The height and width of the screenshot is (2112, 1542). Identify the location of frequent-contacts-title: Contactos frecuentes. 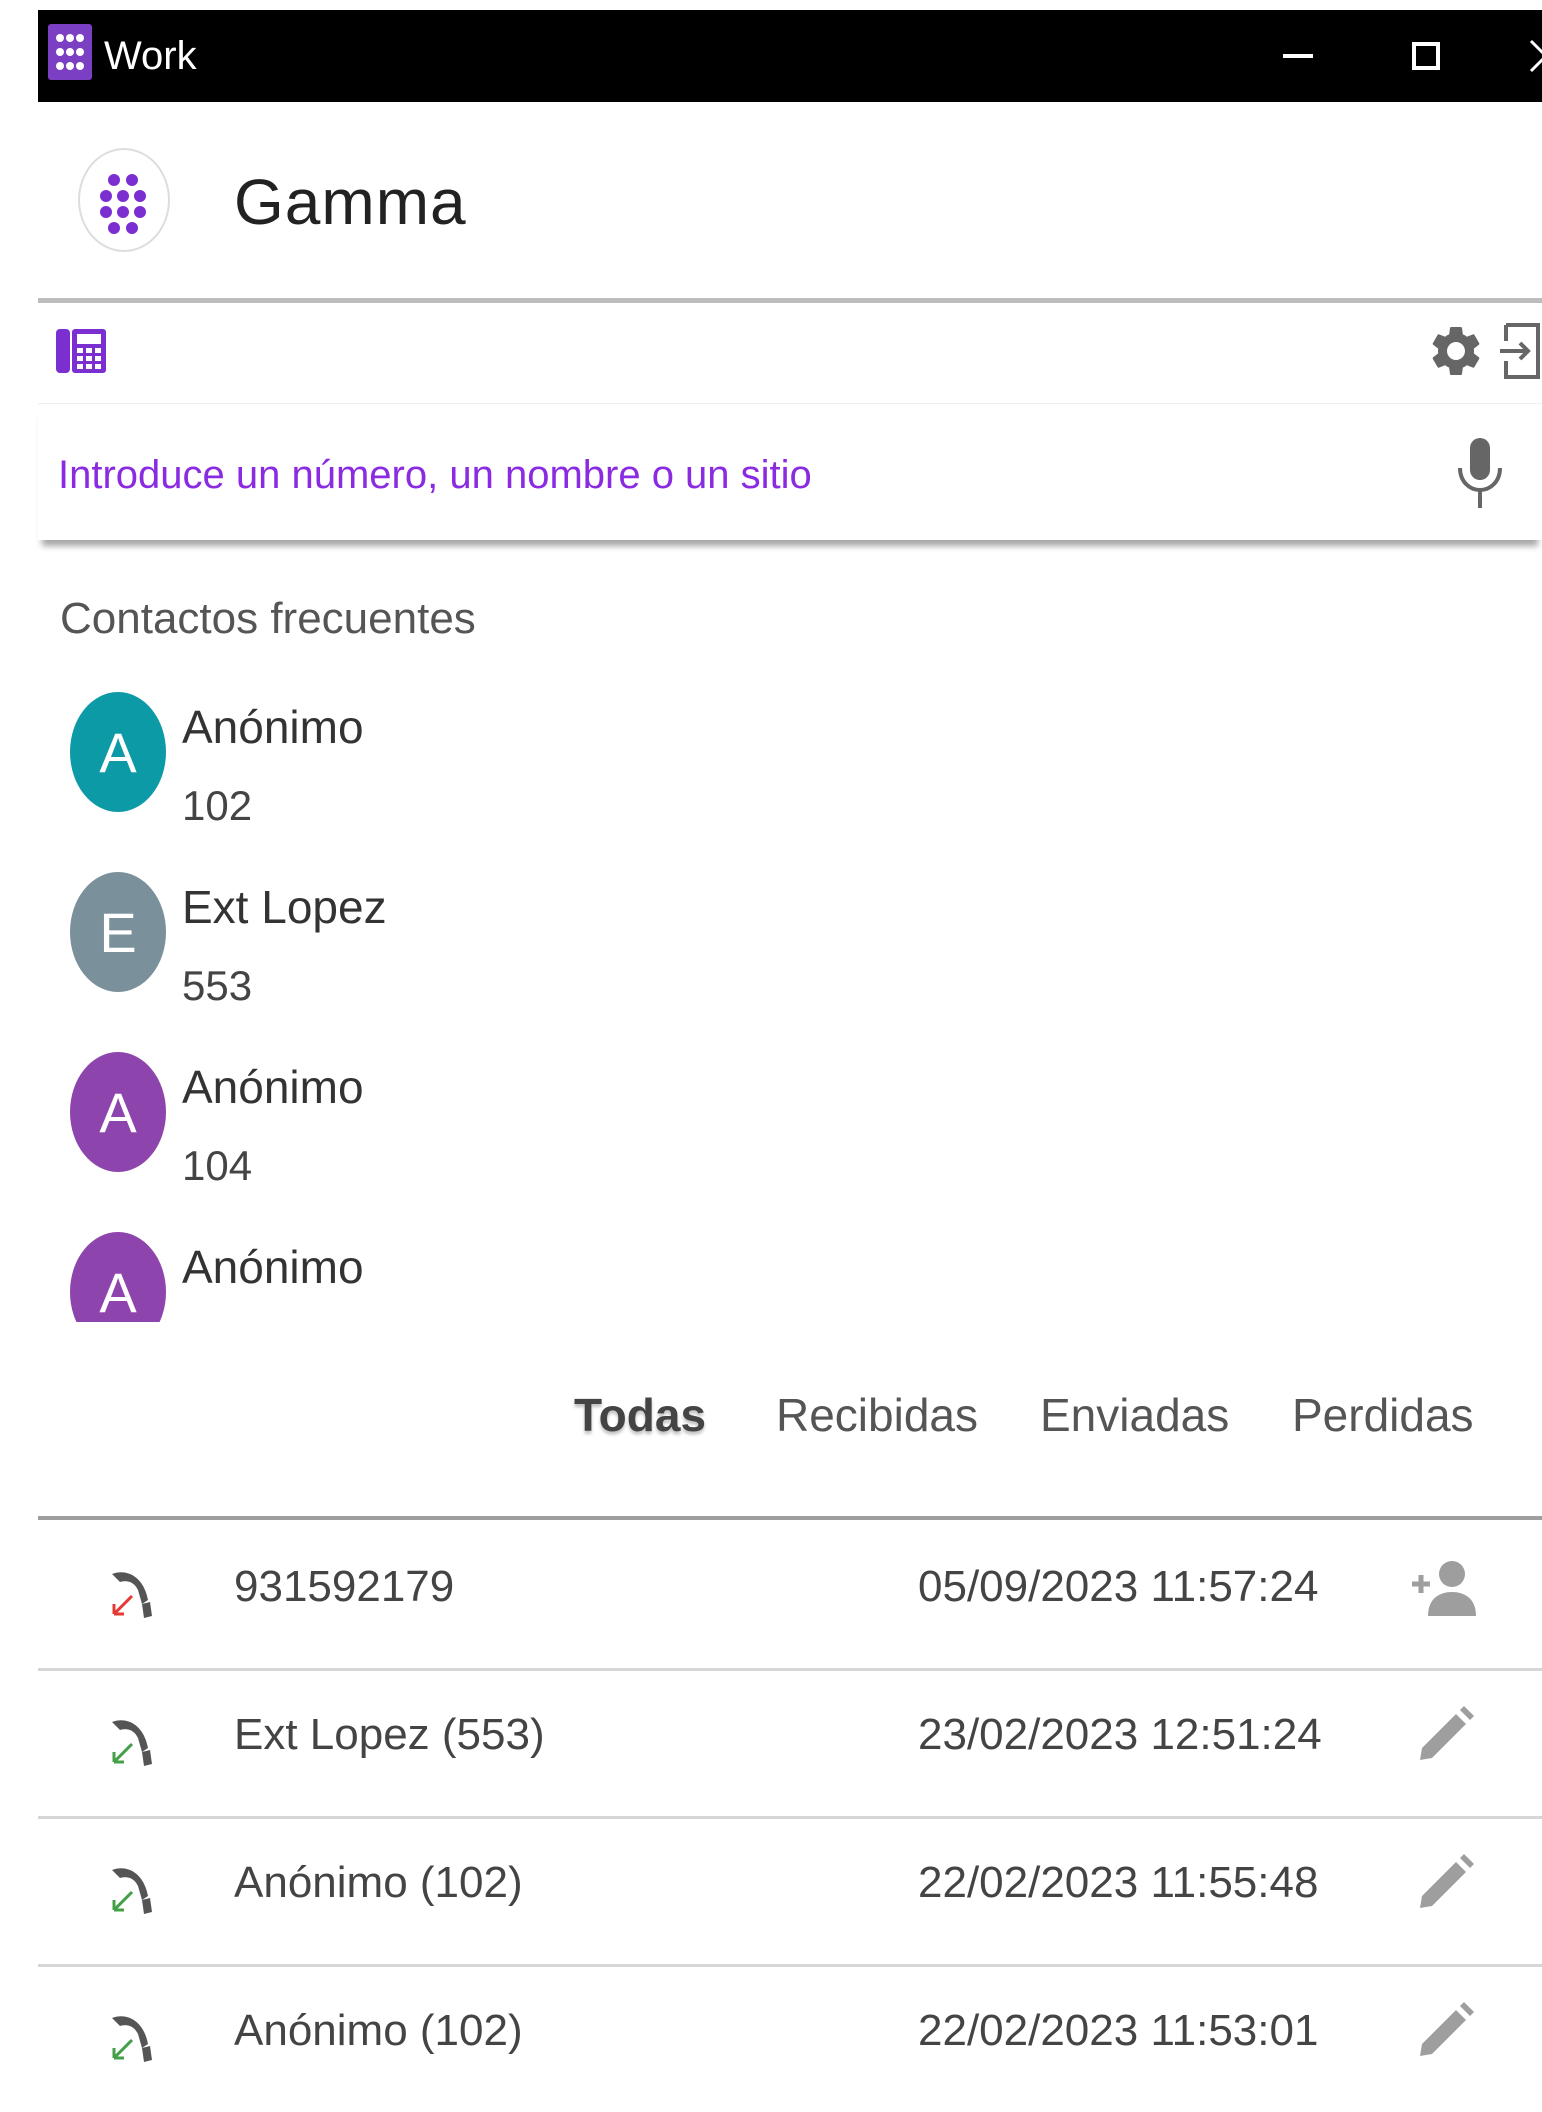
(268, 618).